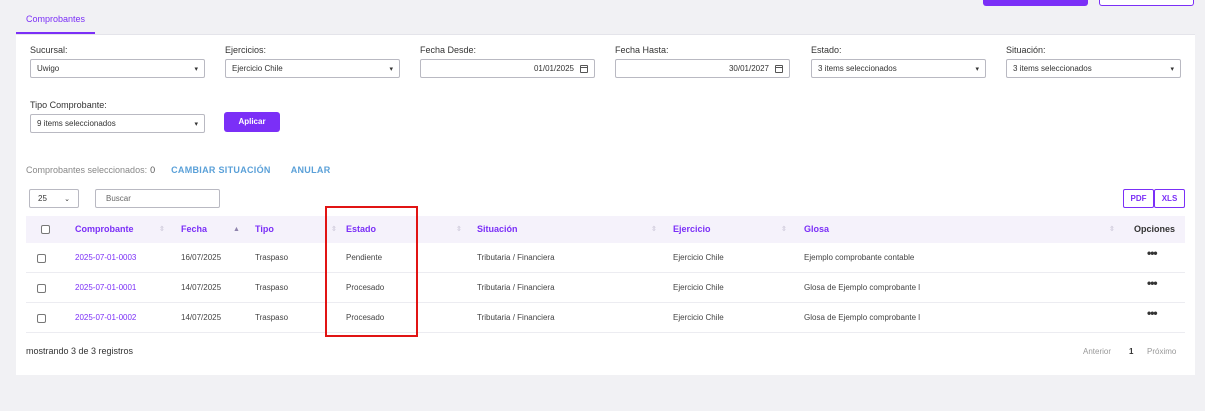 This screenshot has width=1205, height=411. What do you see at coordinates (76, 123) in the screenshot?
I see `tipo-comprobante-value: 9 items seleccionados` at bounding box center [76, 123].